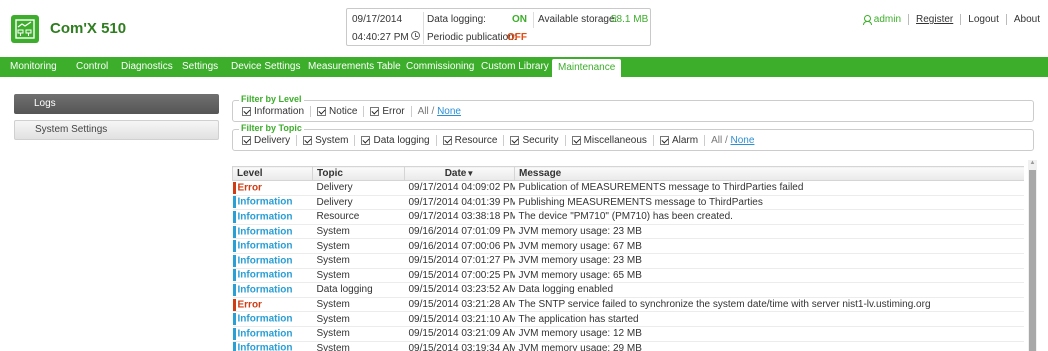  What do you see at coordinates (459, 203) in the screenshot?
I see `row-date: 09/17/2014 04:01:39 PM` at bounding box center [459, 203].